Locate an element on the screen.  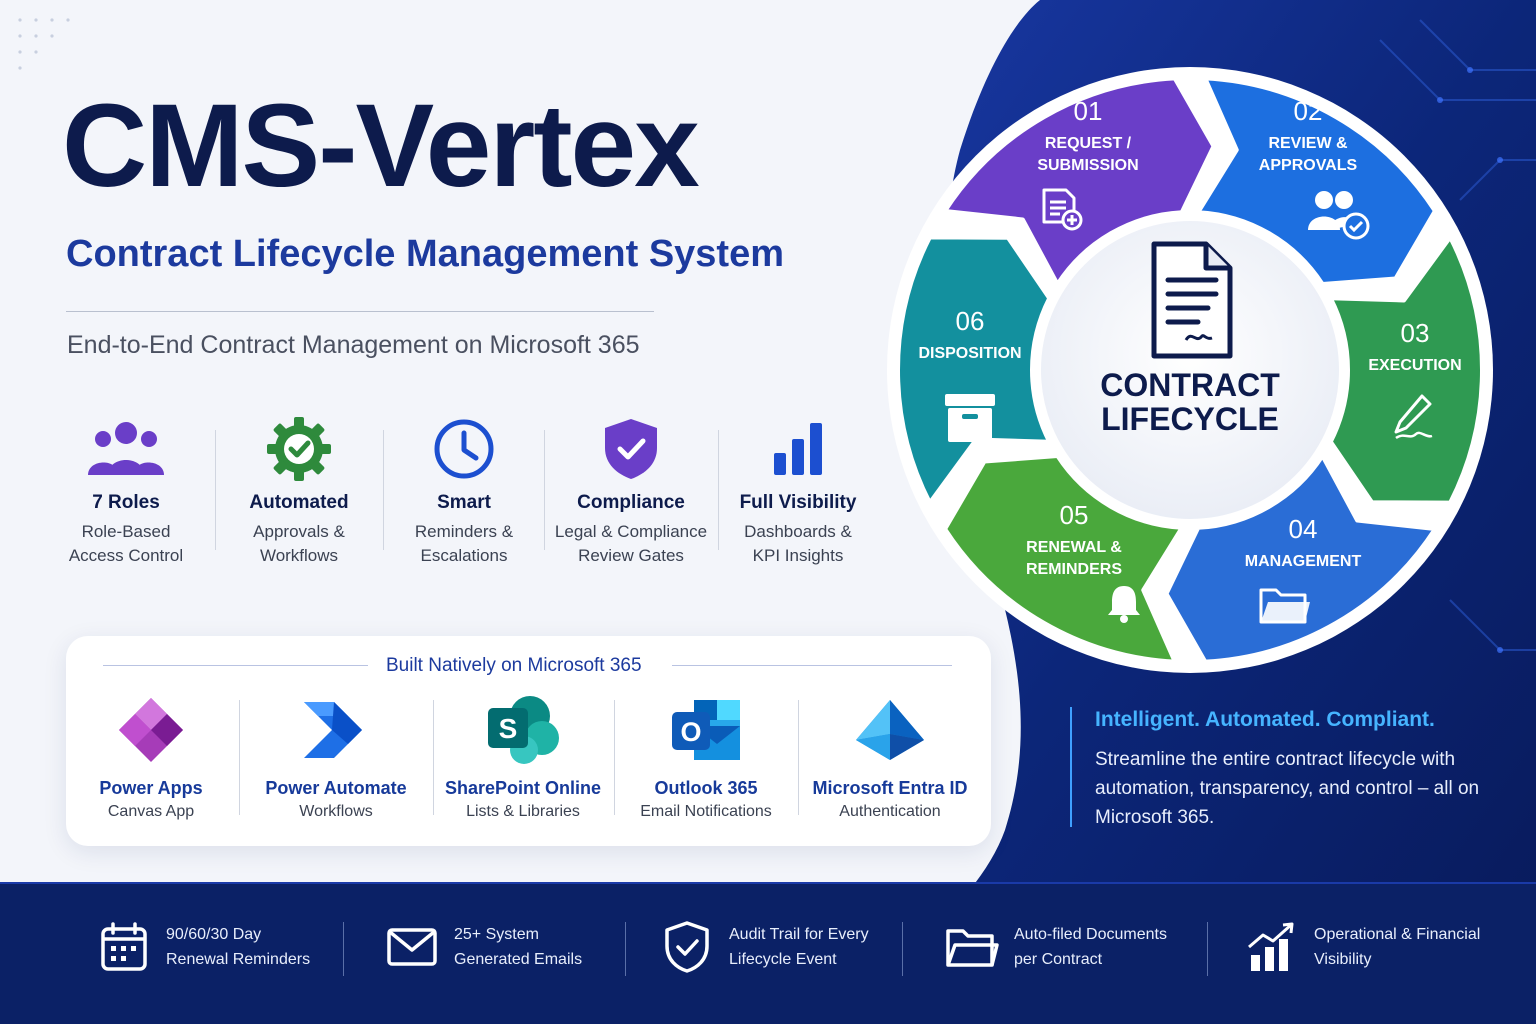
feature-title: 7 Roles is located at coordinates (126, 502).